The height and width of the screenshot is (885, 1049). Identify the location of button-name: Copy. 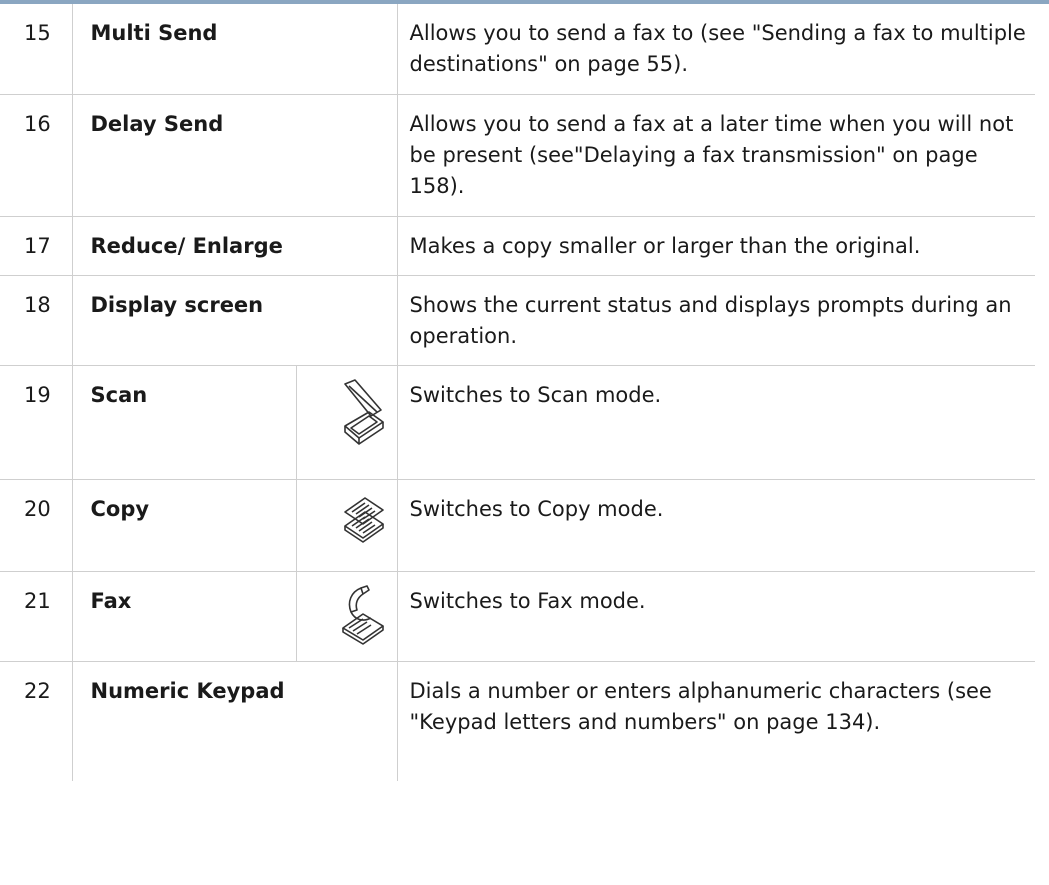
(184, 525).